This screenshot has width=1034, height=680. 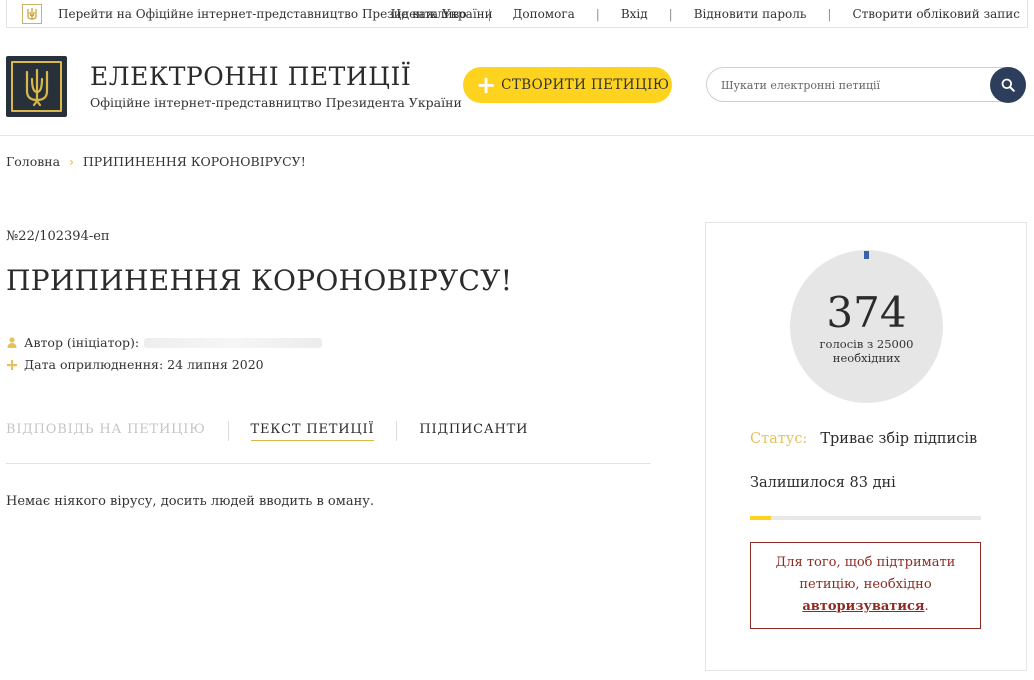 What do you see at coordinates (12, 342) in the screenshot?
I see `user-icon` at bounding box center [12, 342].